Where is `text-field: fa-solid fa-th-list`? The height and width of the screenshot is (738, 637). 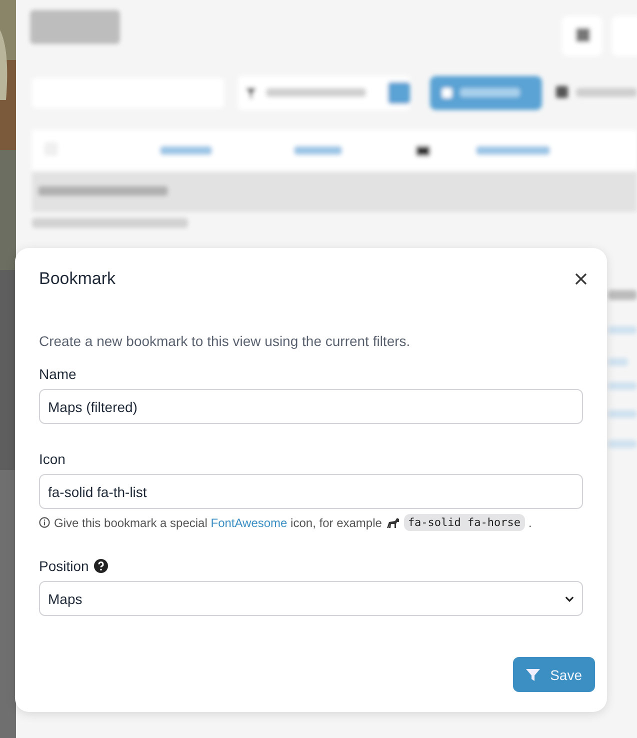 text-field: fa-solid fa-th-list is located at coordinates (311, 491).